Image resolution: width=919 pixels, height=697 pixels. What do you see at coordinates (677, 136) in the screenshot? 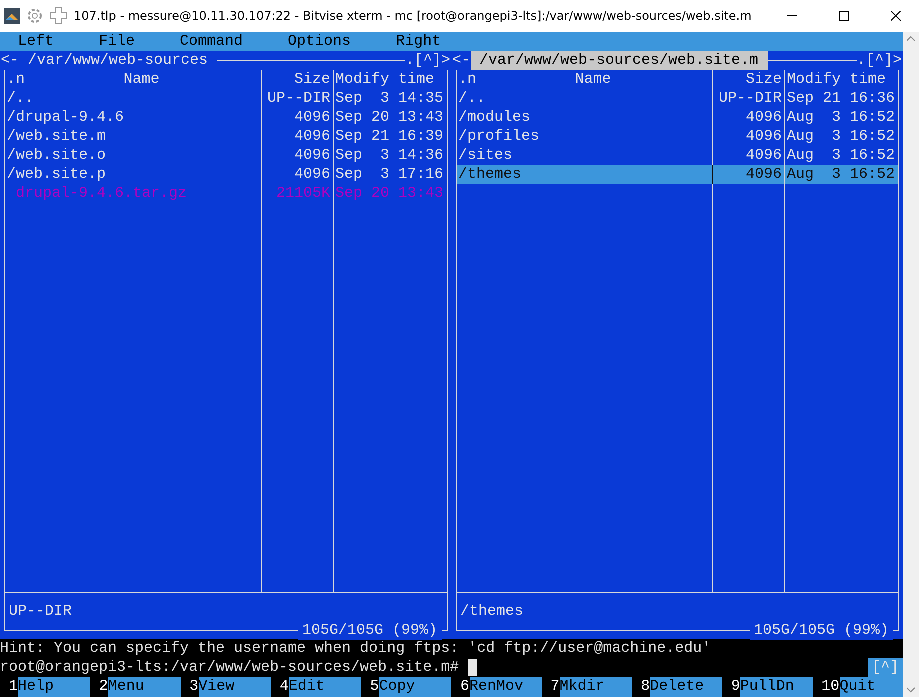
I see `file-row: /profiles 4096 Aug 3 16:52` at bounding box center [677, 136].